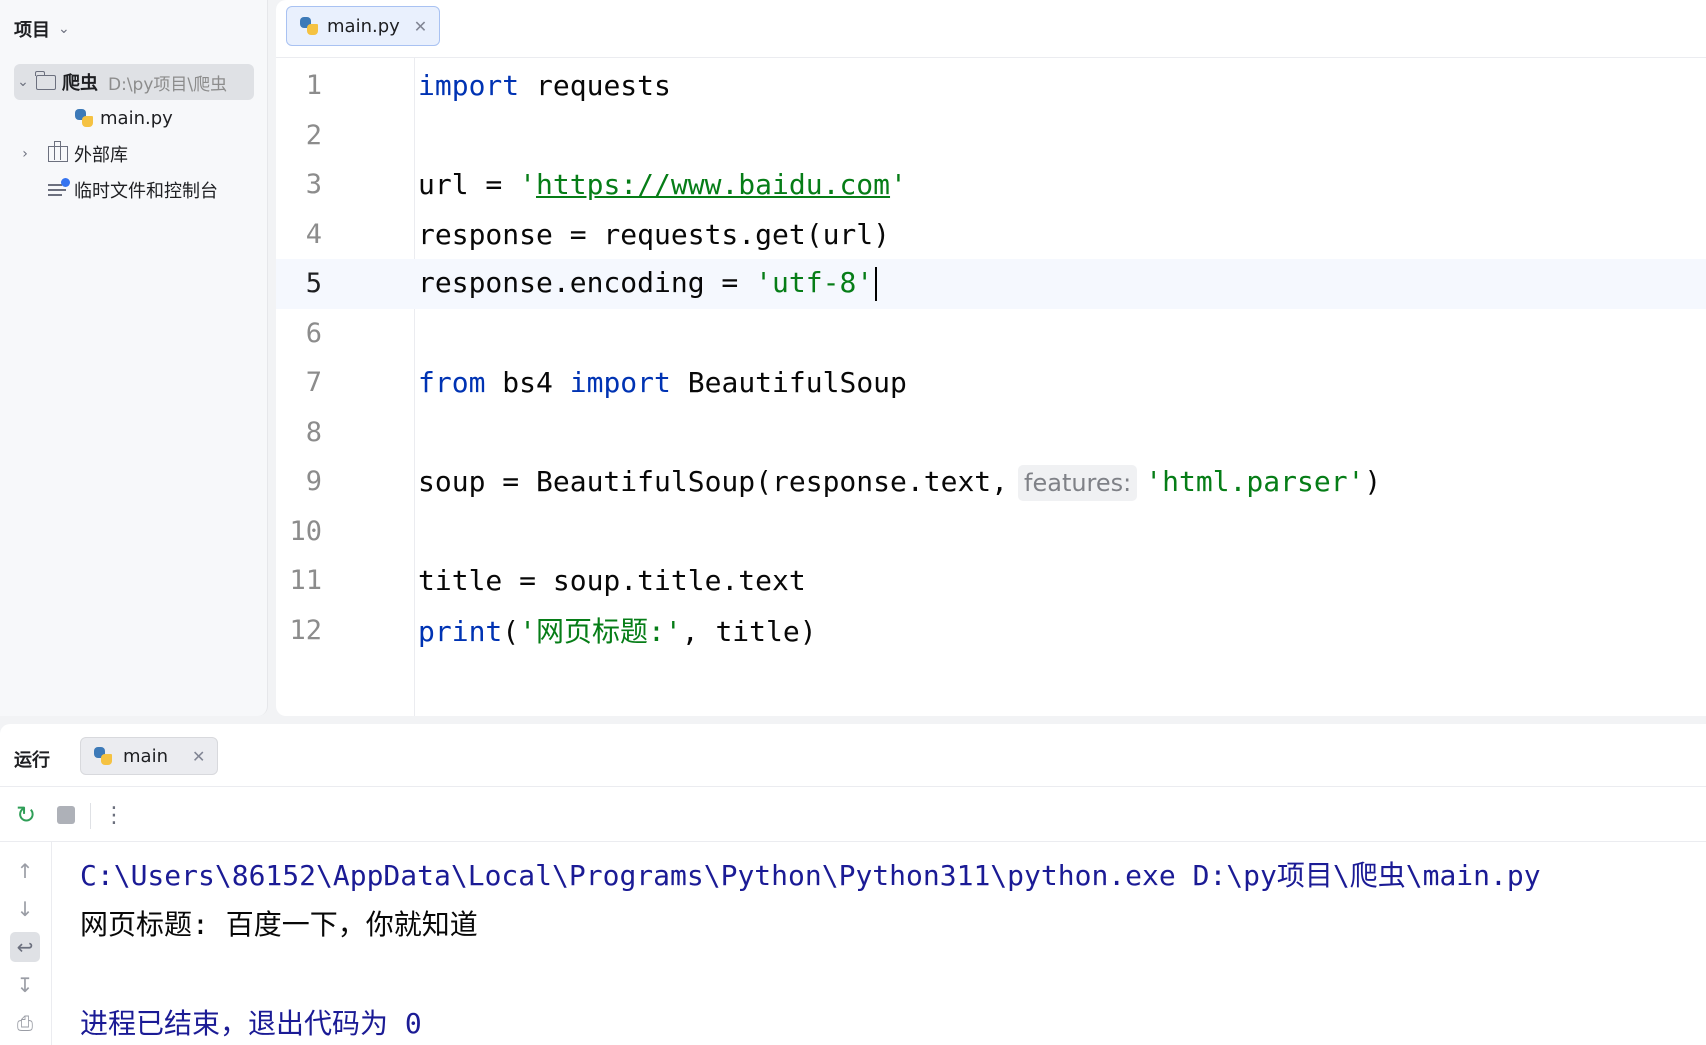 Image resolution: width=1706 pixels, height=1045 pixels. Describe the element at coordinates (527, 383) in the screenshot. I see `code-token: bs4` at that location.